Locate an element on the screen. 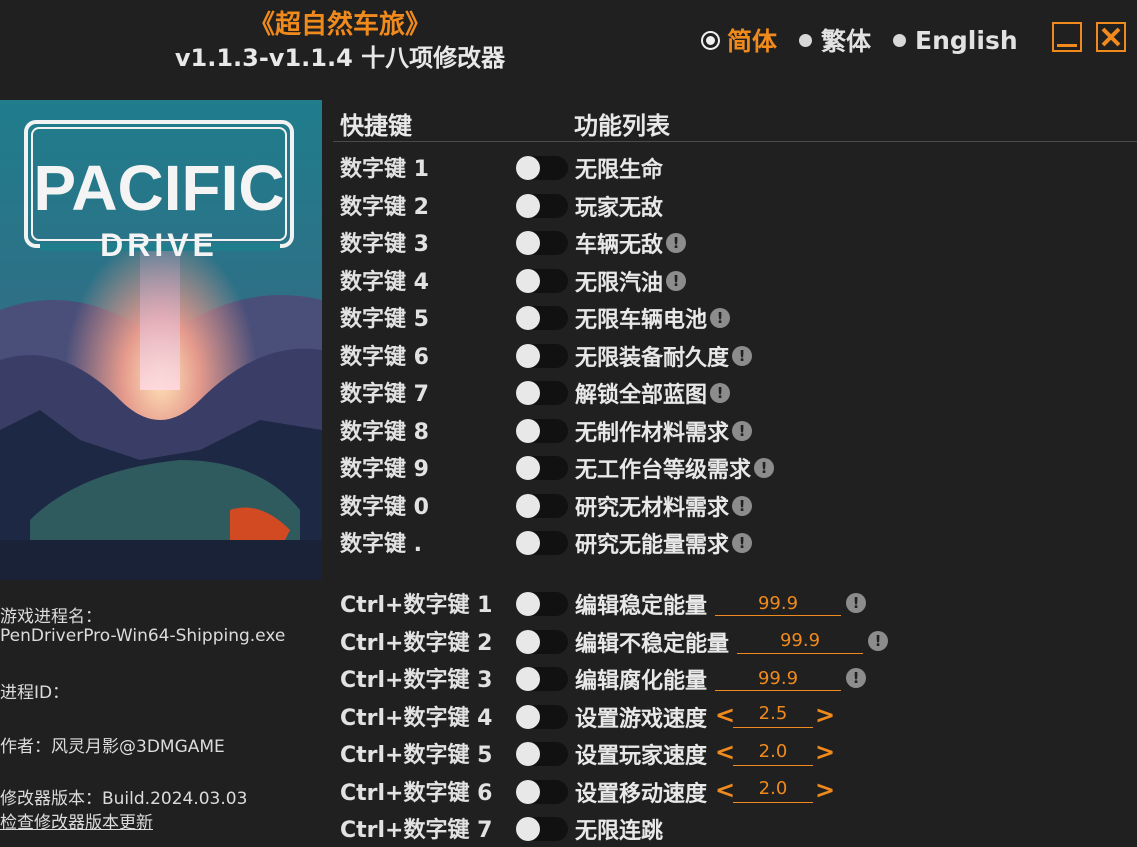 This screenshot has width=1137, height=847. hotkey-label: 数字键 0 is located at coordinates (384, 507).